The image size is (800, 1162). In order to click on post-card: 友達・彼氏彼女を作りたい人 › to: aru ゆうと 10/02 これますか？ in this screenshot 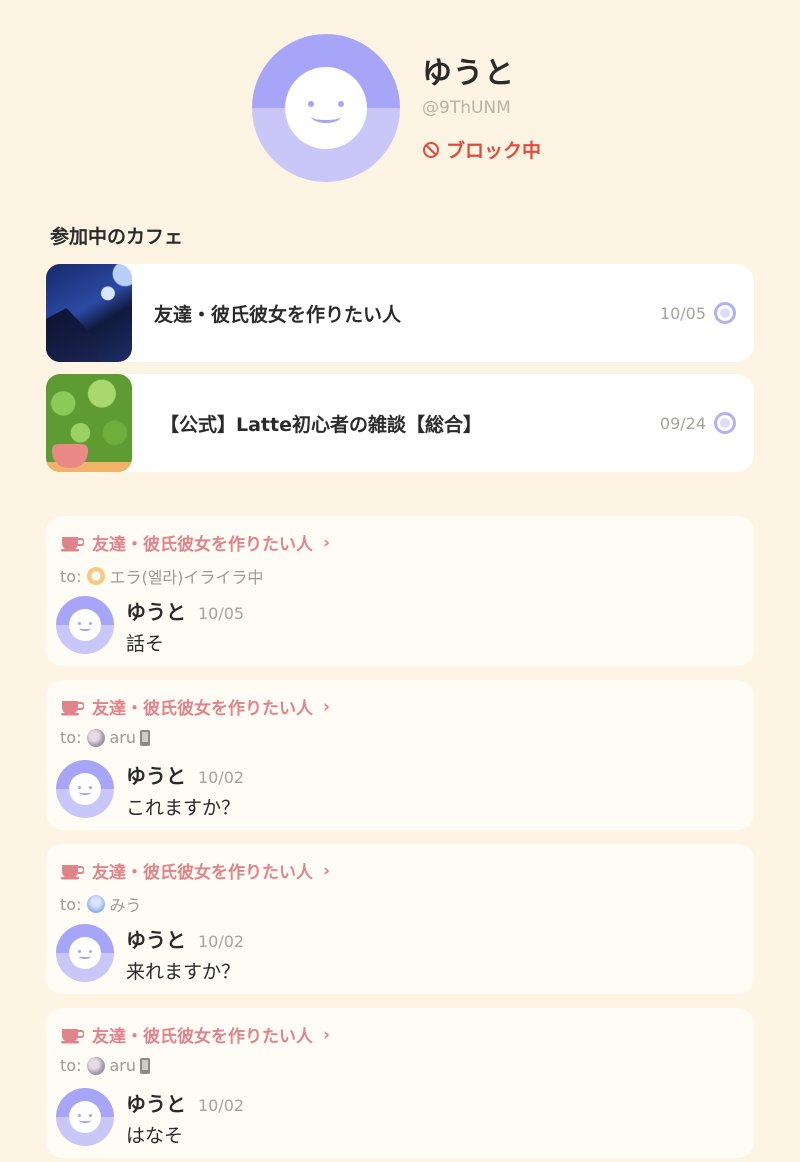, I will do `click(400, 755)`.